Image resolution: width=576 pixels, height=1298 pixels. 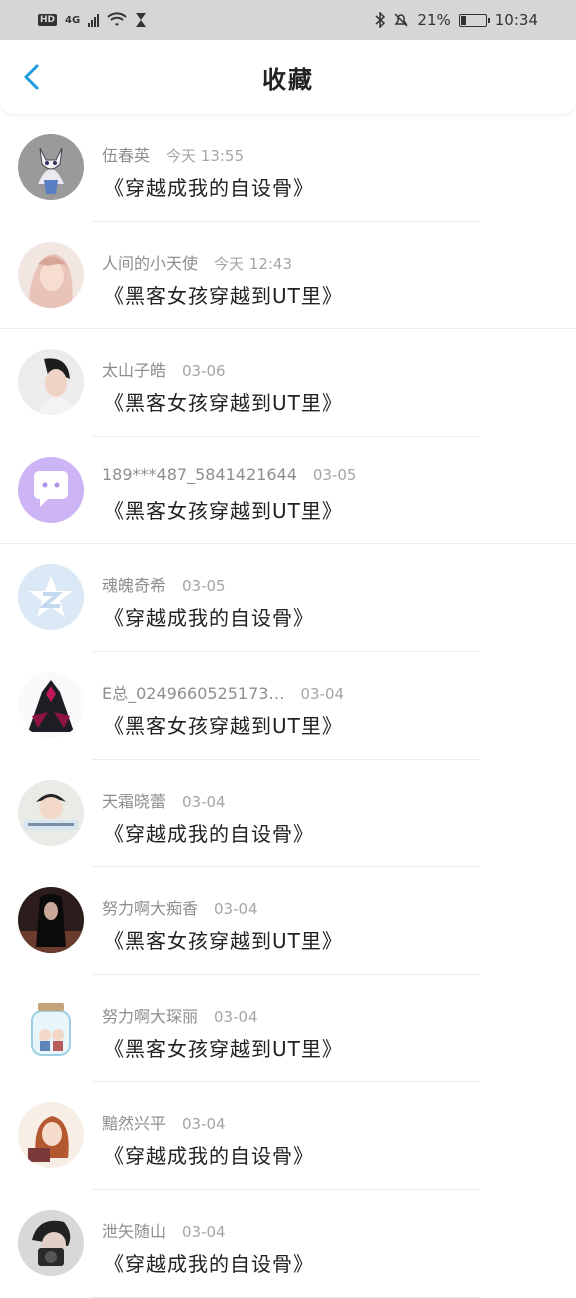 I want to click on item-meta: 魂魄奇希 03-05, so click(x=164, y=584).